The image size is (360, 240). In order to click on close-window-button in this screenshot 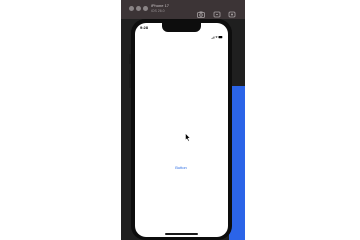, I will do `click(131, 8)`.